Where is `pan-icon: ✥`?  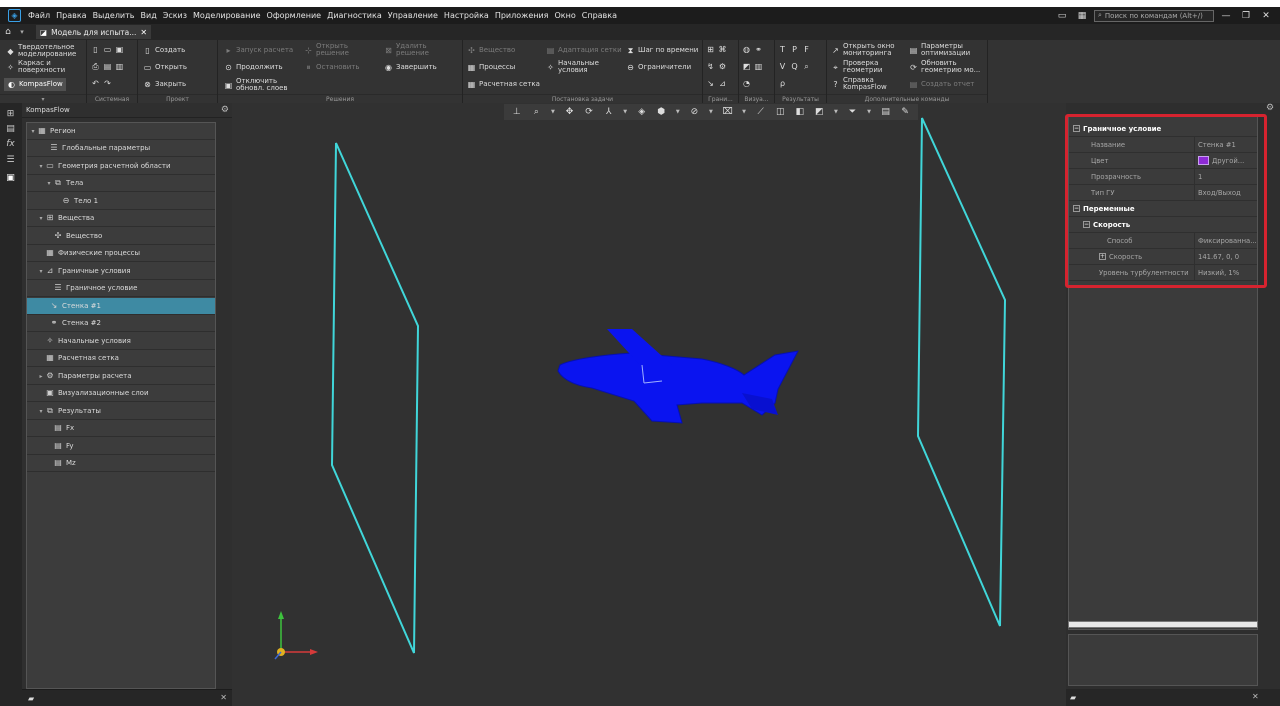
pan-icon: ✥ is located at coordinates (569, 112).